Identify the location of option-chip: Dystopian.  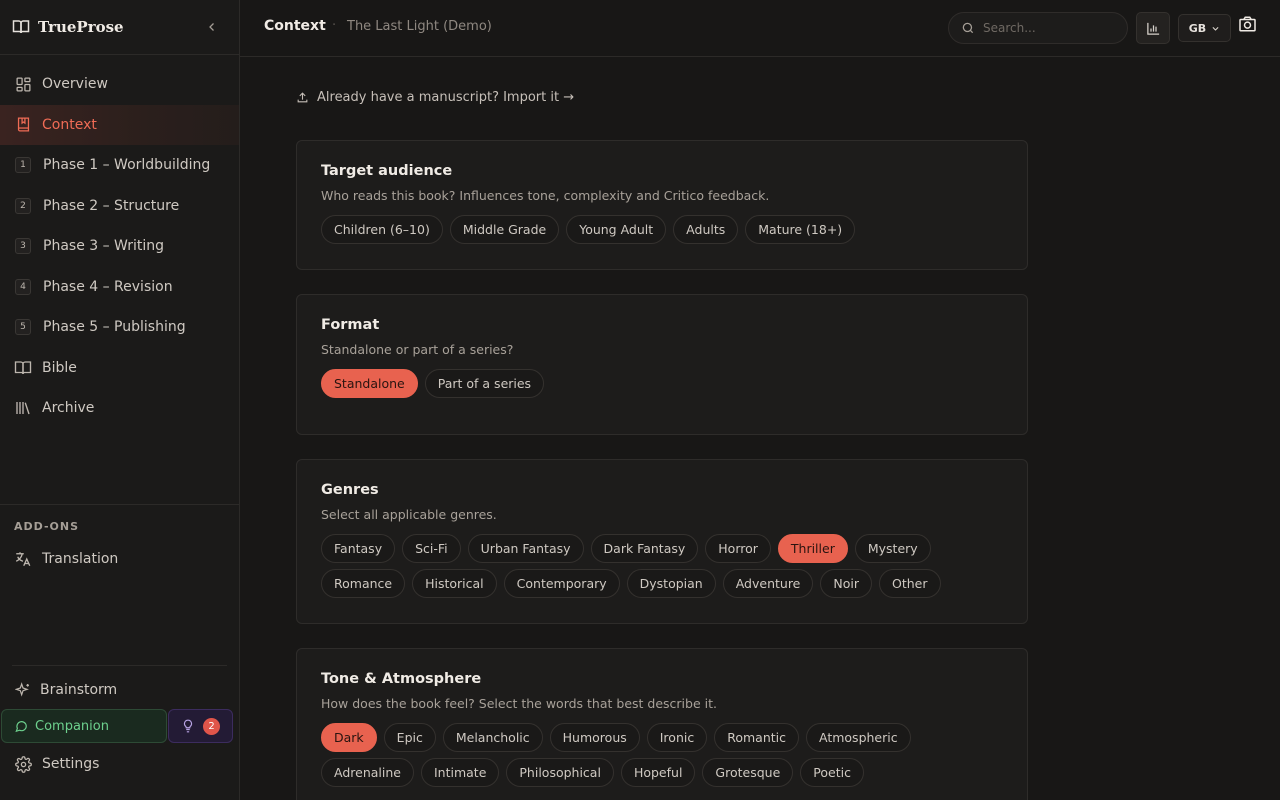
(671, 583).